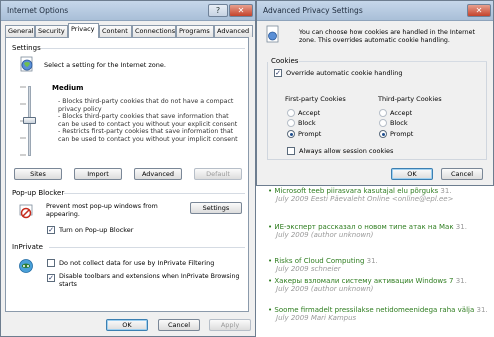 This screenshot has height=337, width=494. What do you see at coordinates (218, 174) in the screenshot?
I see `default-button: Default` at bounding box center [218, 174].